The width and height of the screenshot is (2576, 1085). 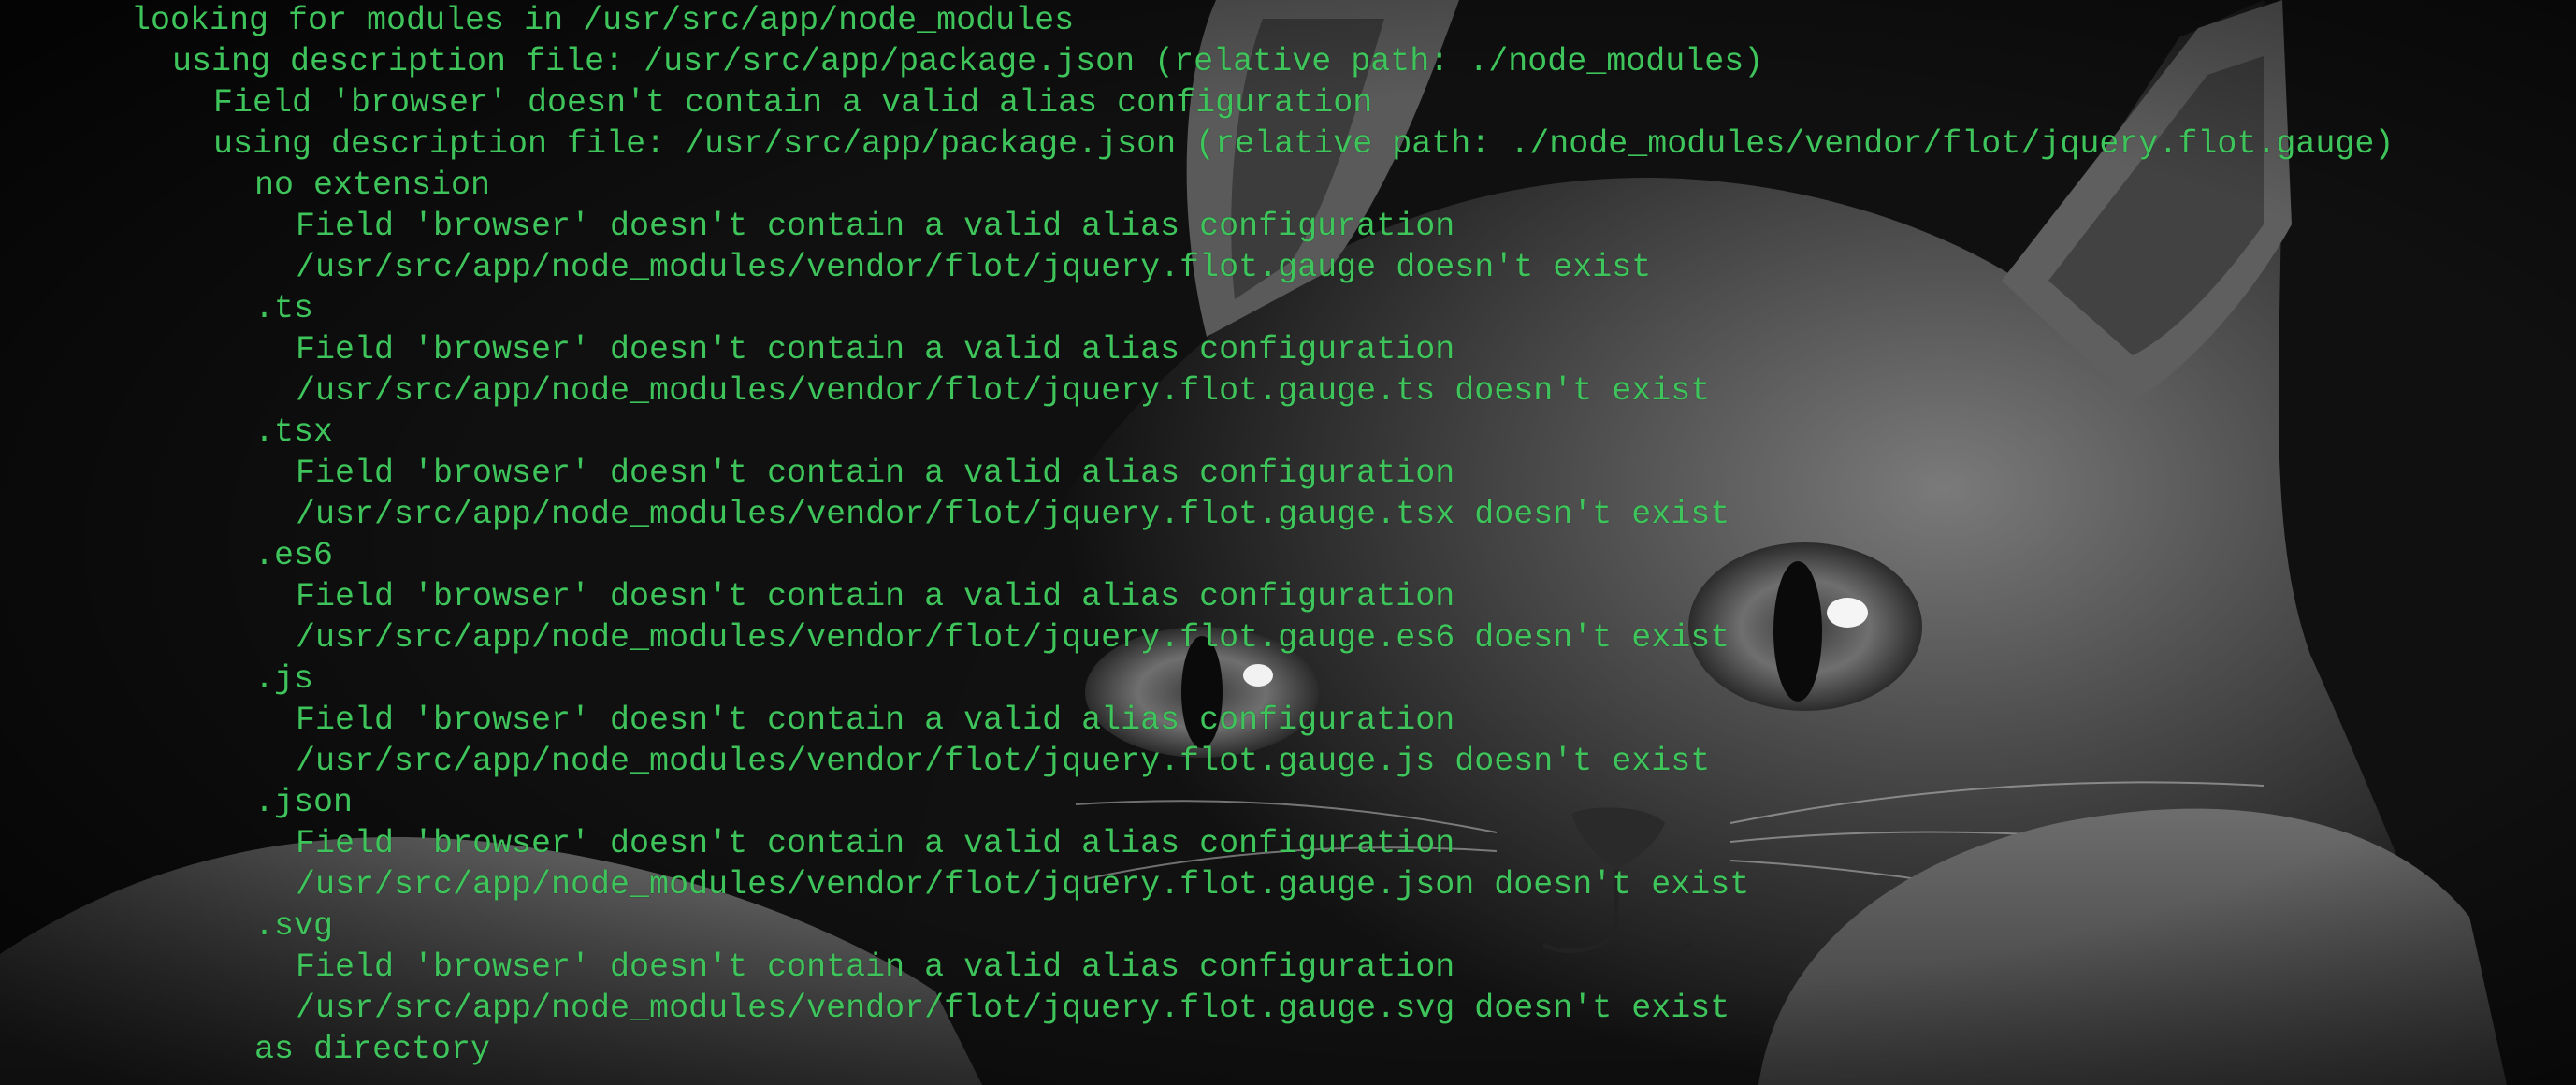 What do you see at coordinates (1288, 308) in the screenshot?
I see `terminal-line: .ts` at bounding box center [1288, 308].